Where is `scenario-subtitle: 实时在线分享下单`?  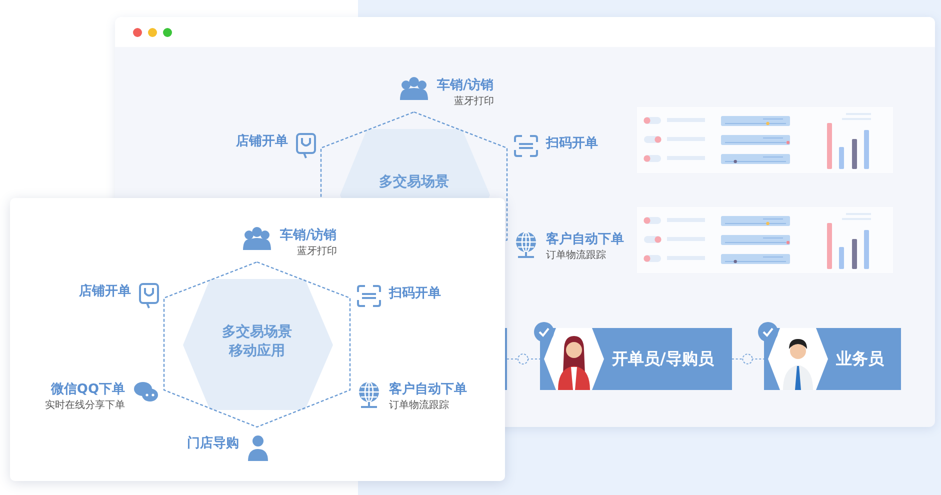 scenario-subtitle: 实时在线分享下单 is located at coordinates (85, 406).